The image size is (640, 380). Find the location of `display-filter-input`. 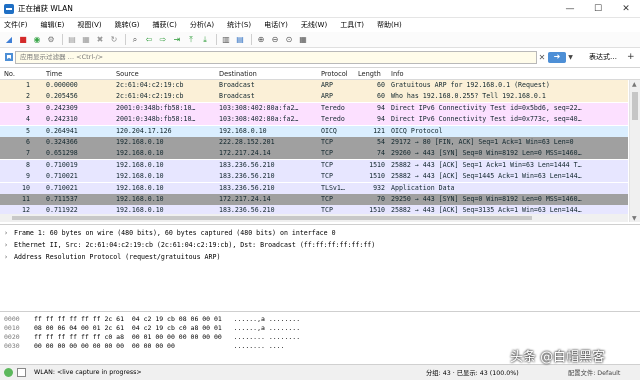

display-filter-input is located at coordinates (276, 57).